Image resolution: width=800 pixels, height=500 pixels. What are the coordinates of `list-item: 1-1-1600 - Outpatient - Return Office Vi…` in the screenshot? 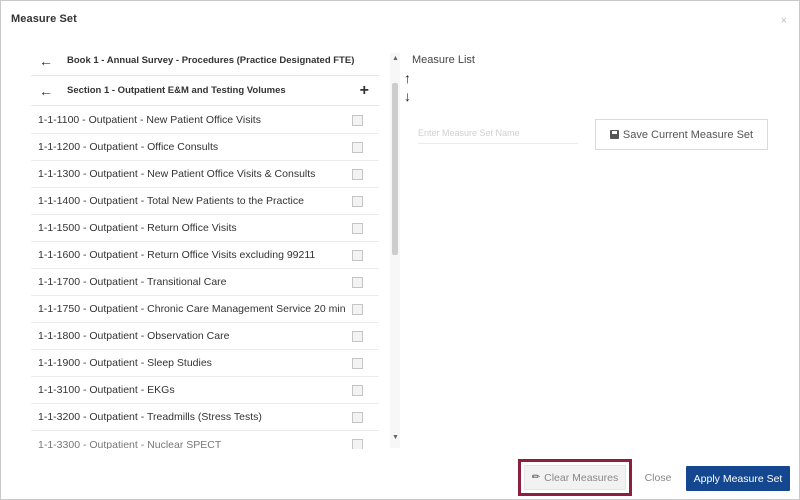 It's located at (205, 255).